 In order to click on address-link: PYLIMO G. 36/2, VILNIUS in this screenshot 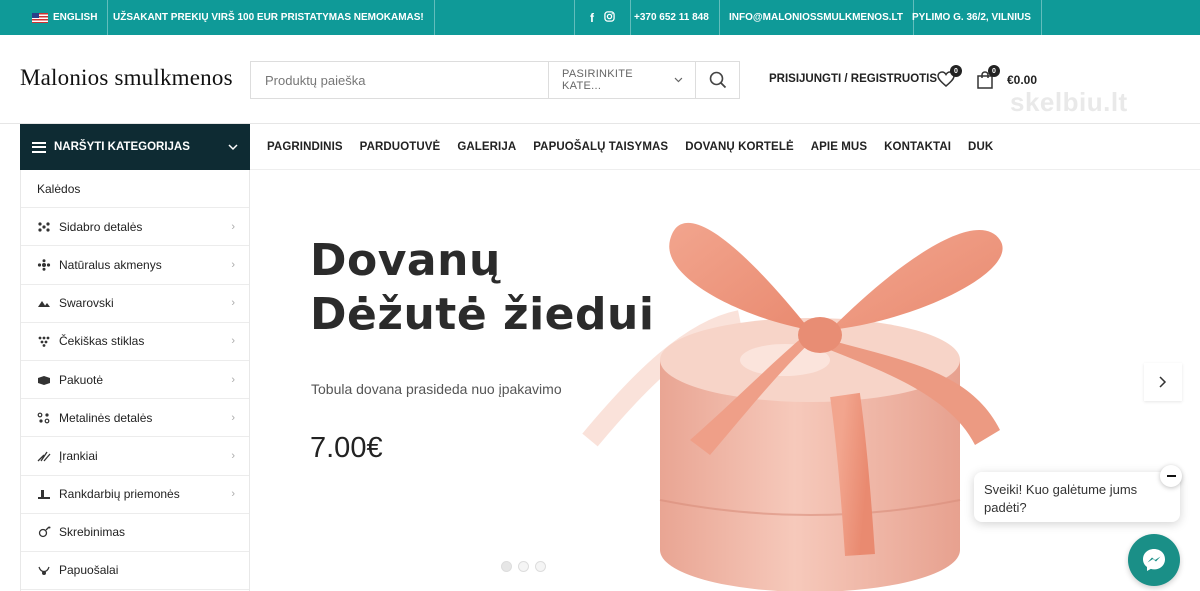, I will do `click(972, 17)`.